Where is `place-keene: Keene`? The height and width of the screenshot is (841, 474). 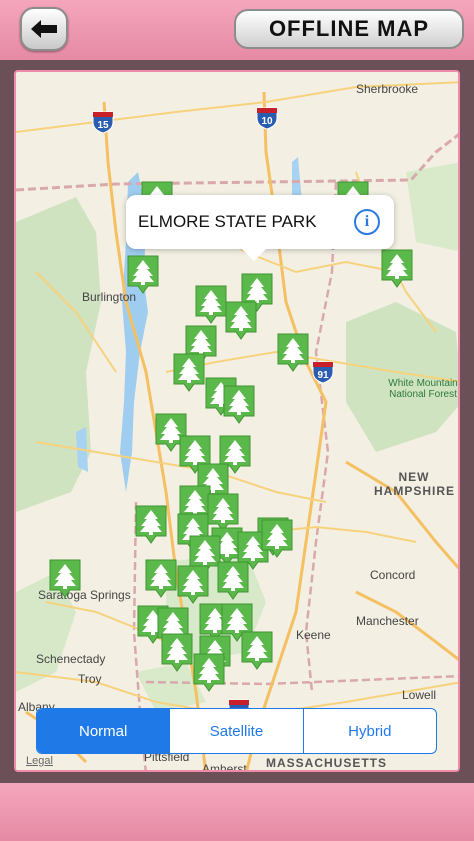 place-keene: Keene is located at coordinates (313, 635).